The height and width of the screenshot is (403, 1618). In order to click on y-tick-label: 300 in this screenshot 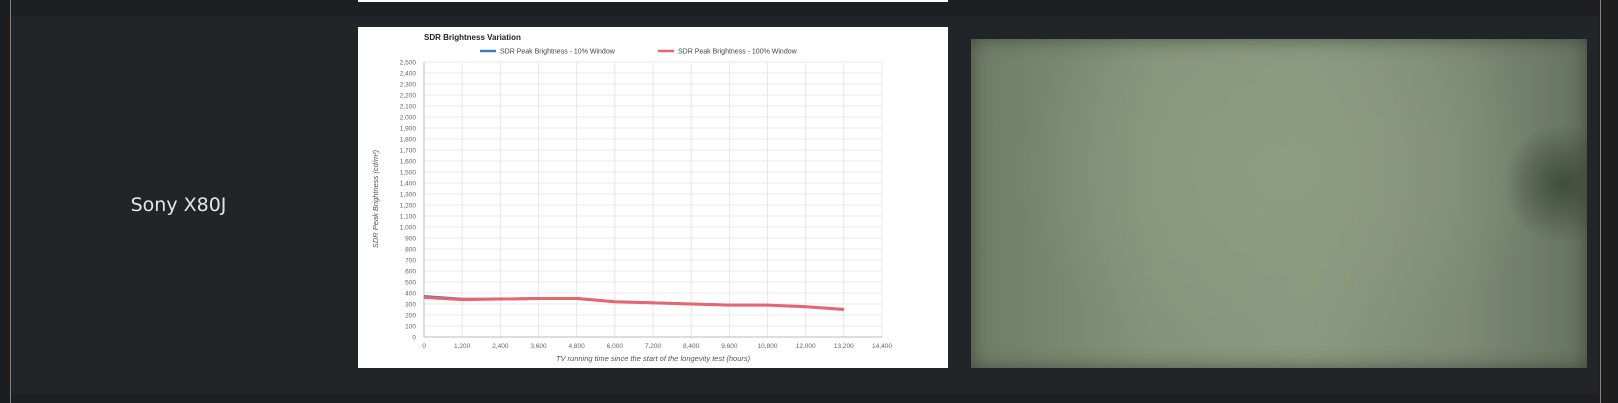, I will do `click(410, 305)`.